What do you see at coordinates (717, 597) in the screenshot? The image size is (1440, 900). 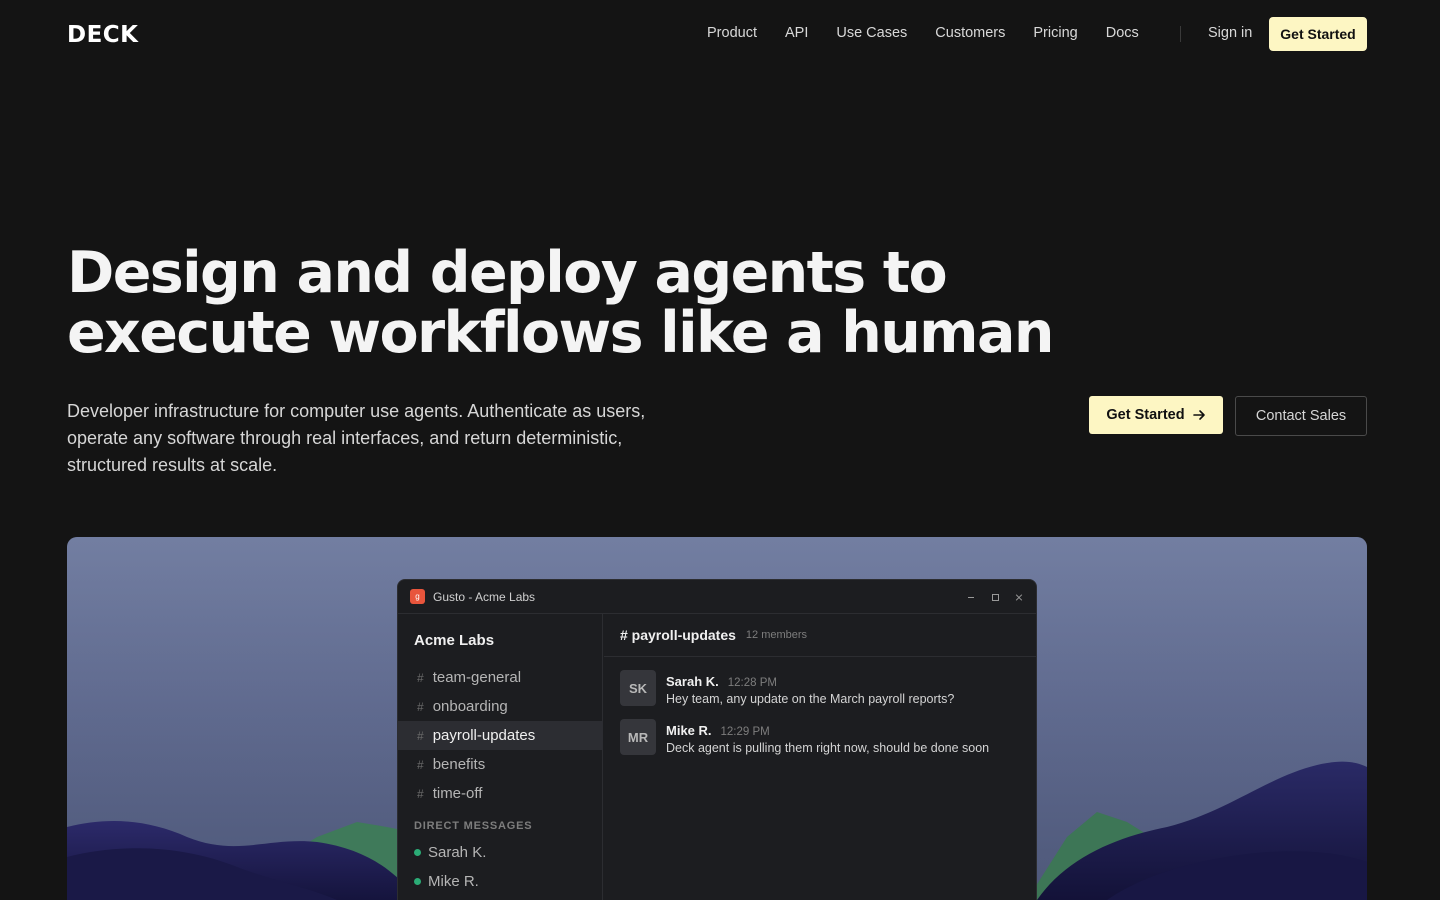 I see `window-titlebar: g Gusto - Acme Labs` at bounding box center [717, 597].